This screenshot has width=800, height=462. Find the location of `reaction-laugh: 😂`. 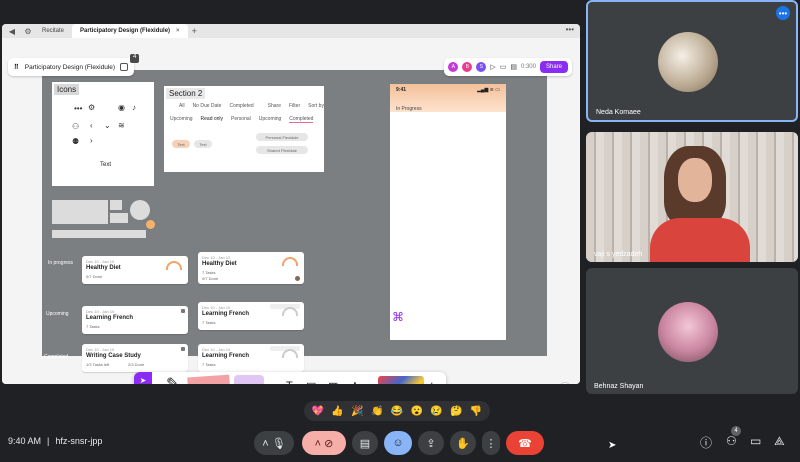

reaction-laugh: 😂 is located at coordinates (397, 411).